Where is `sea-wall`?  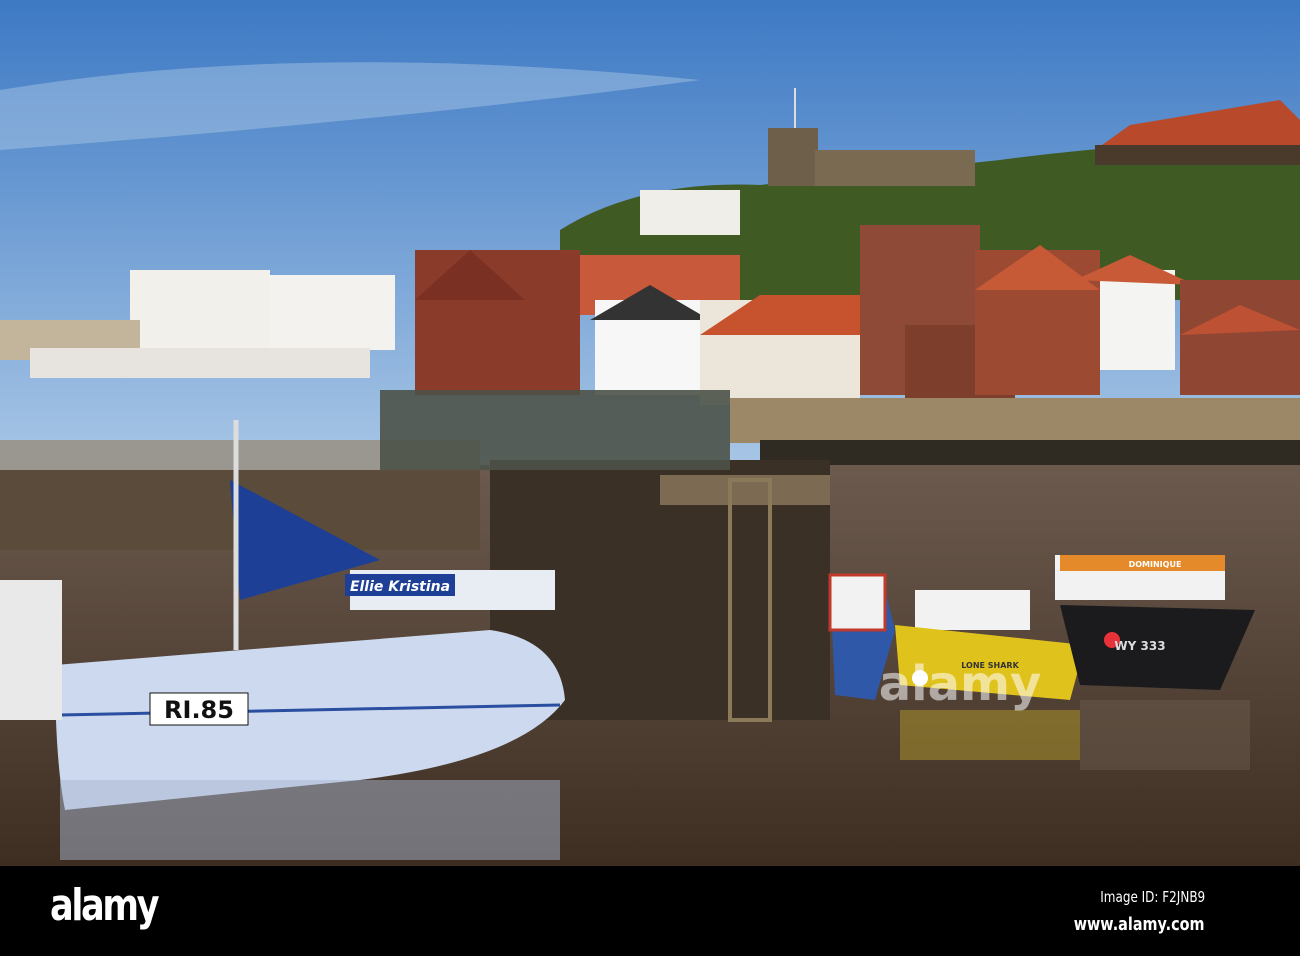 sea-wall is located at coordinates (1015, 431).